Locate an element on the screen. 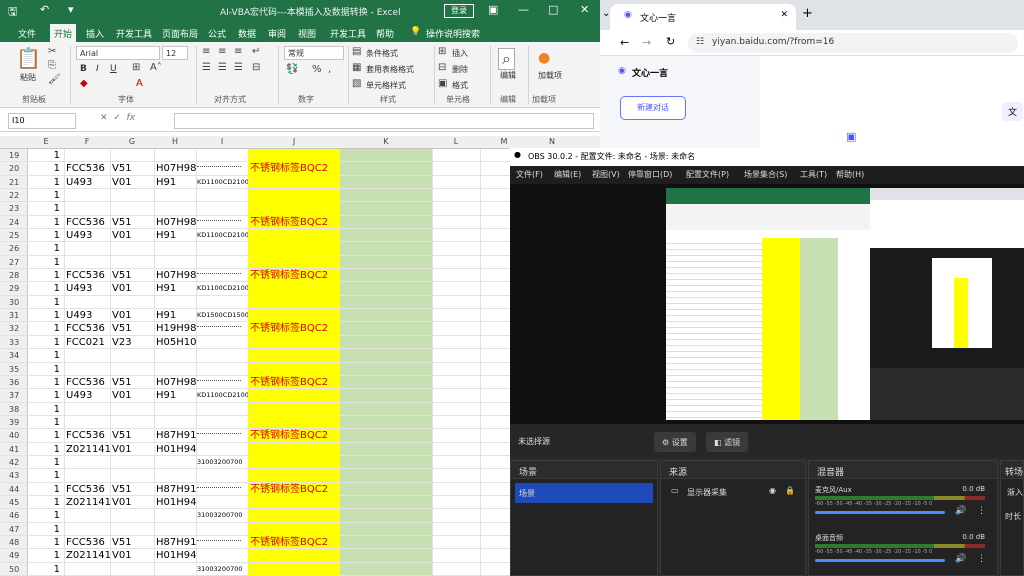  align-right-icon: ☰ is located at coordinates (238, 67).